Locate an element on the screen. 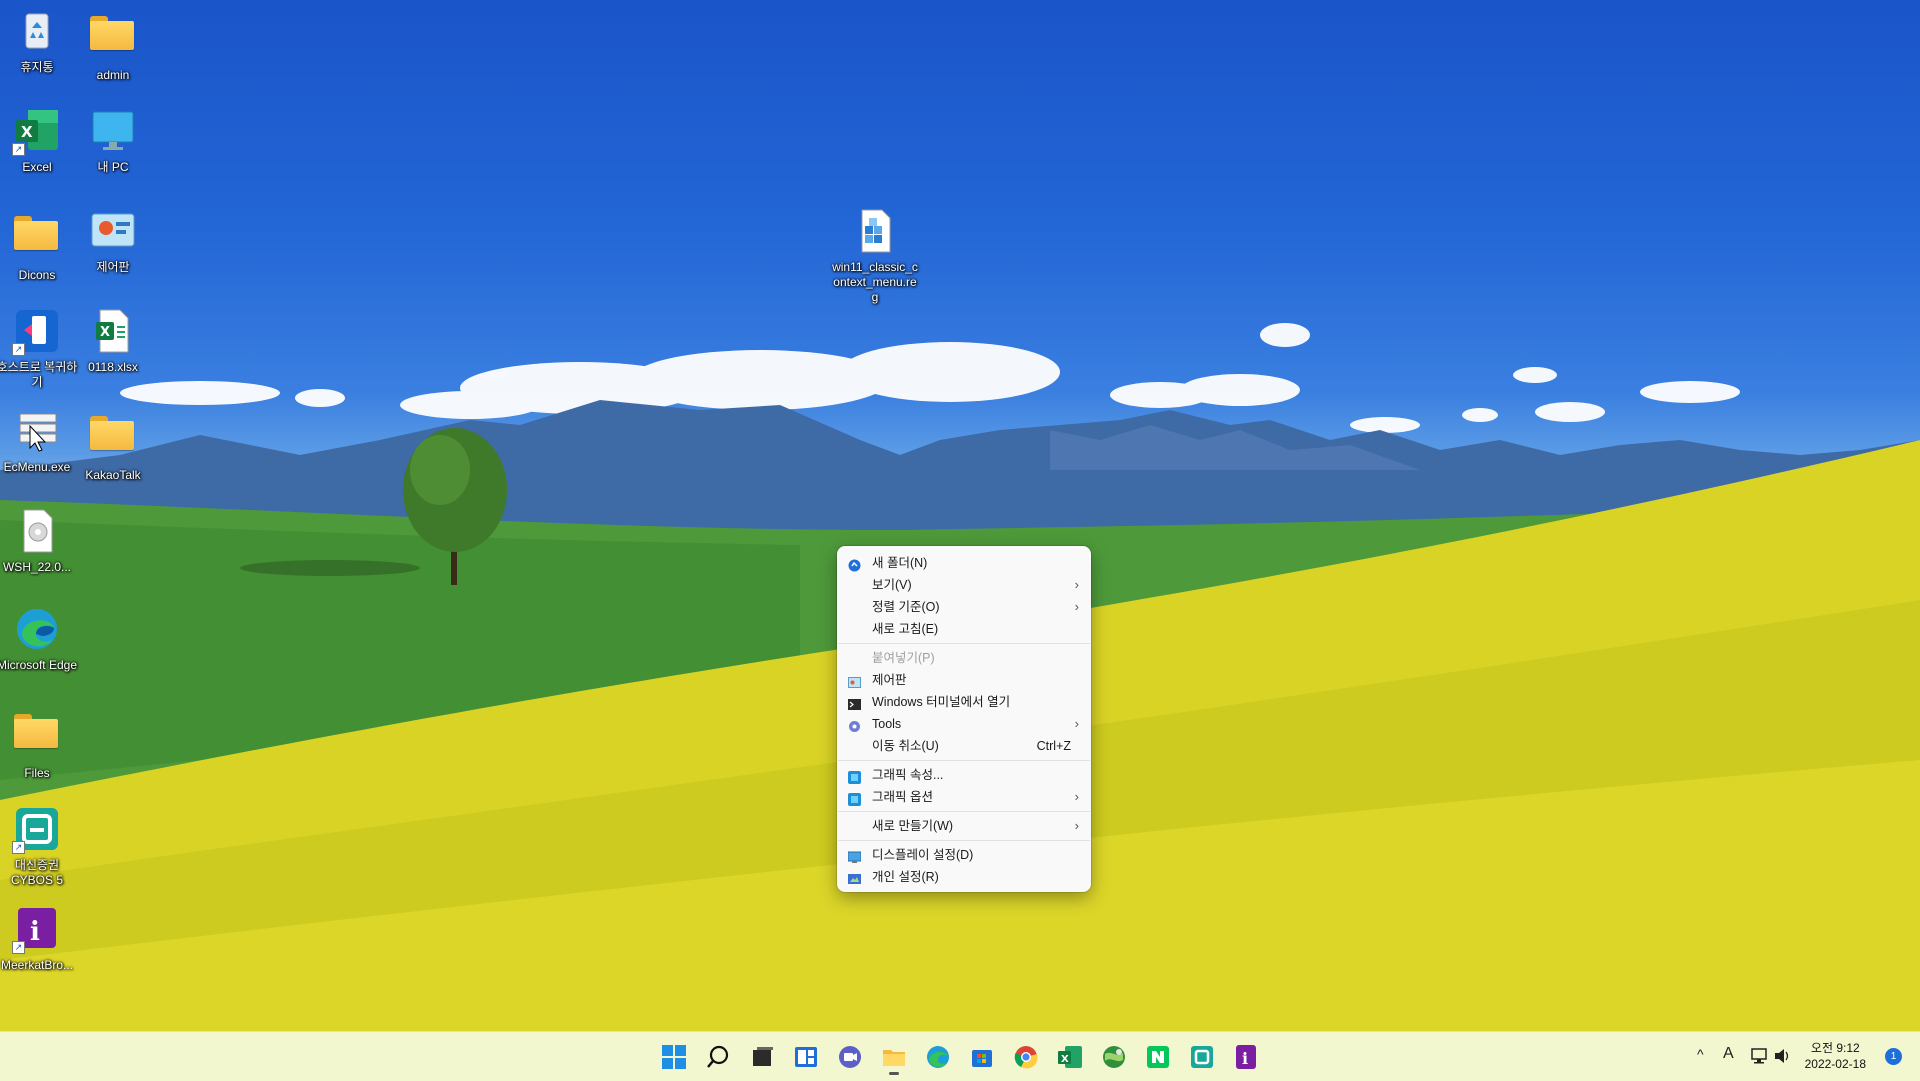 This screenshot has width=1920, height=1081. monitor-icon is located at coordinates (113, 131).